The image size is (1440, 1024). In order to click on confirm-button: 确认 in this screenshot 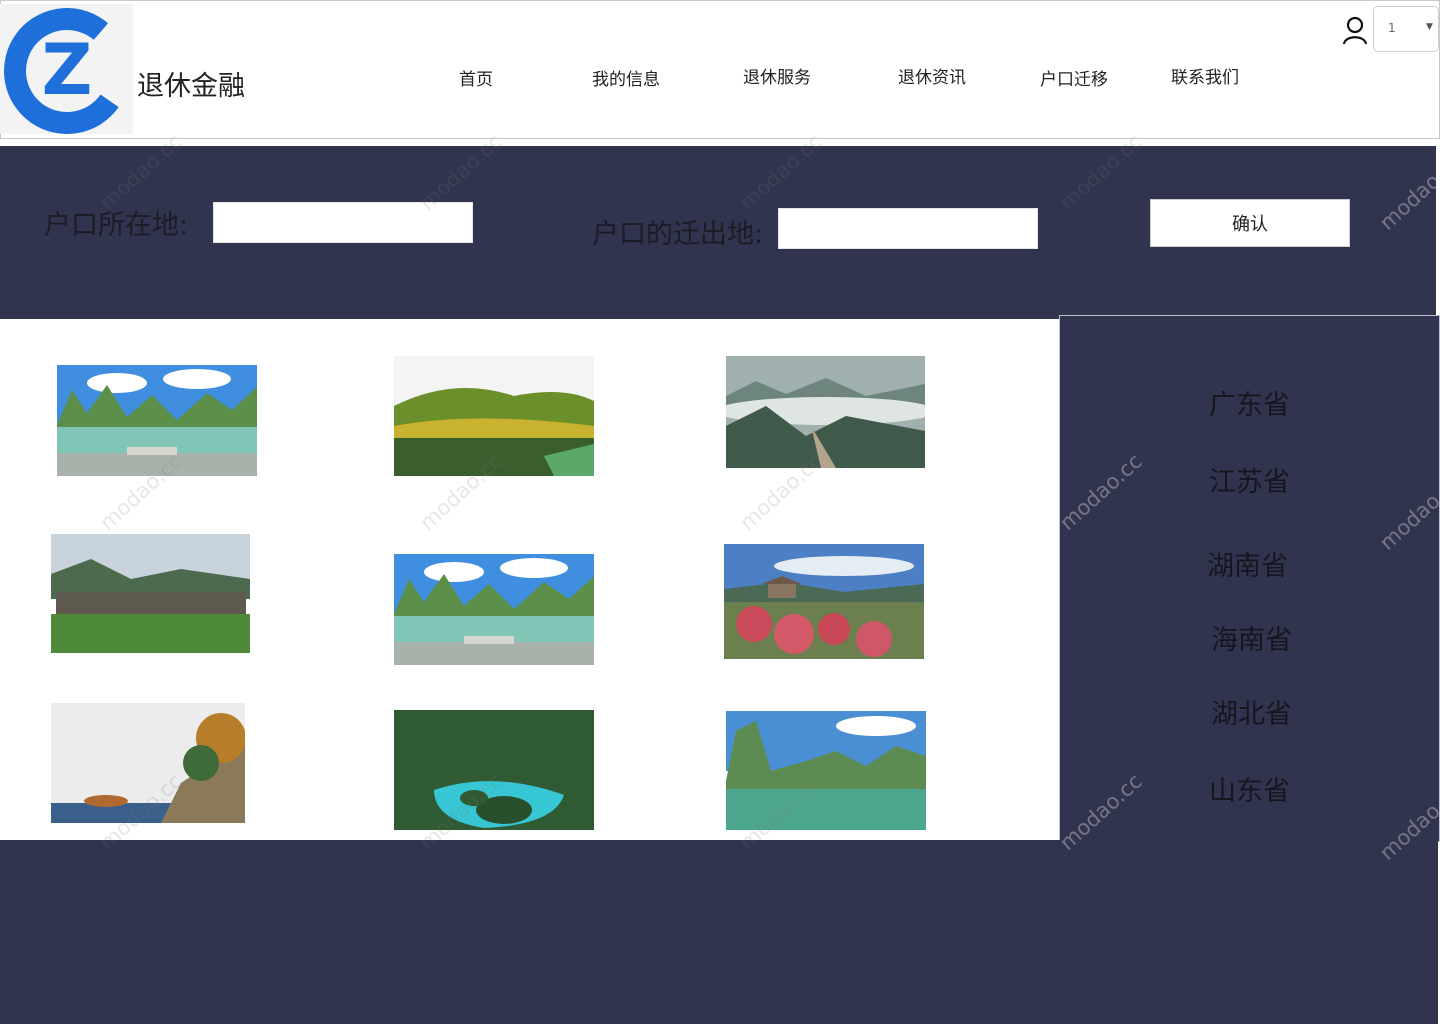, I will do `click(1250, 223)`.